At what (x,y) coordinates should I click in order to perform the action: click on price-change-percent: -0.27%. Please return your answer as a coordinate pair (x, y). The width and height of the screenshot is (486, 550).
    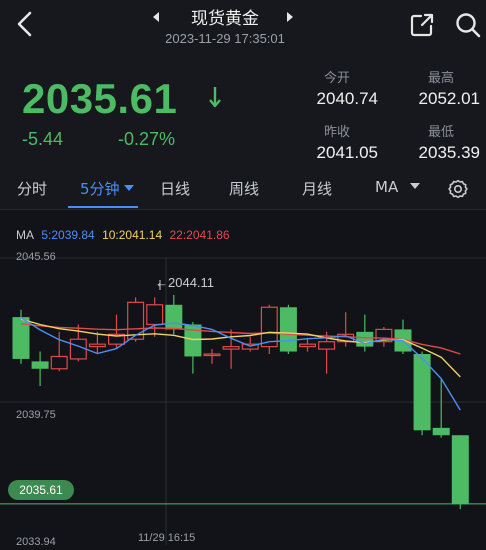
    Looking at the image, I should click on (147, 139).